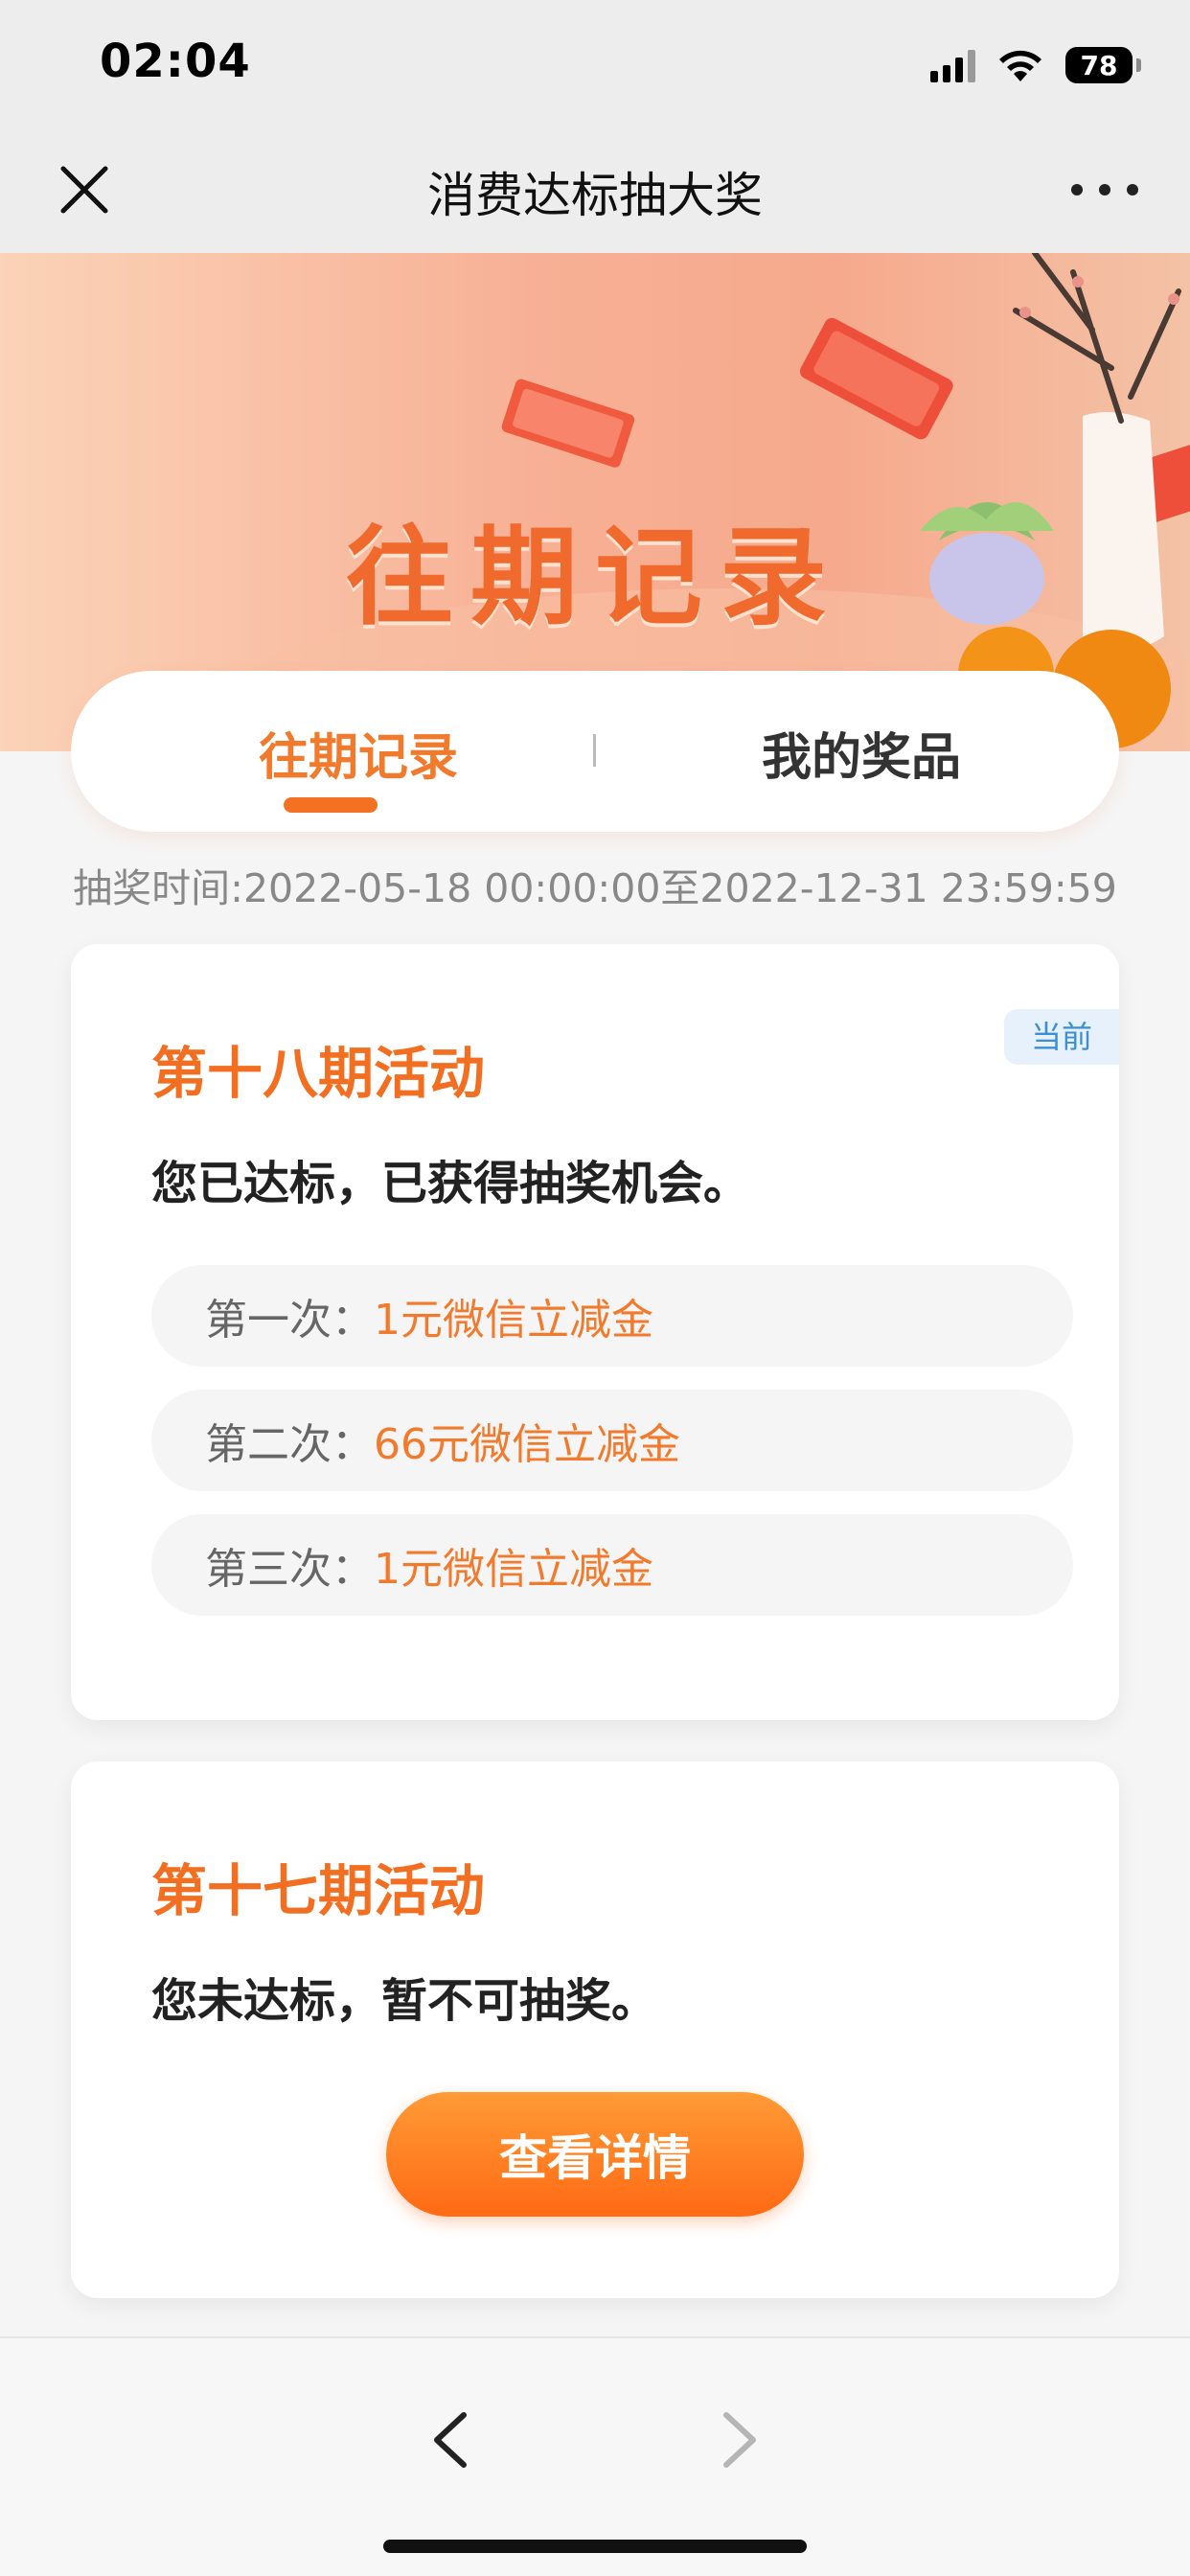  I want to click on tab-past-records: 往期记录, so click(358, 753).